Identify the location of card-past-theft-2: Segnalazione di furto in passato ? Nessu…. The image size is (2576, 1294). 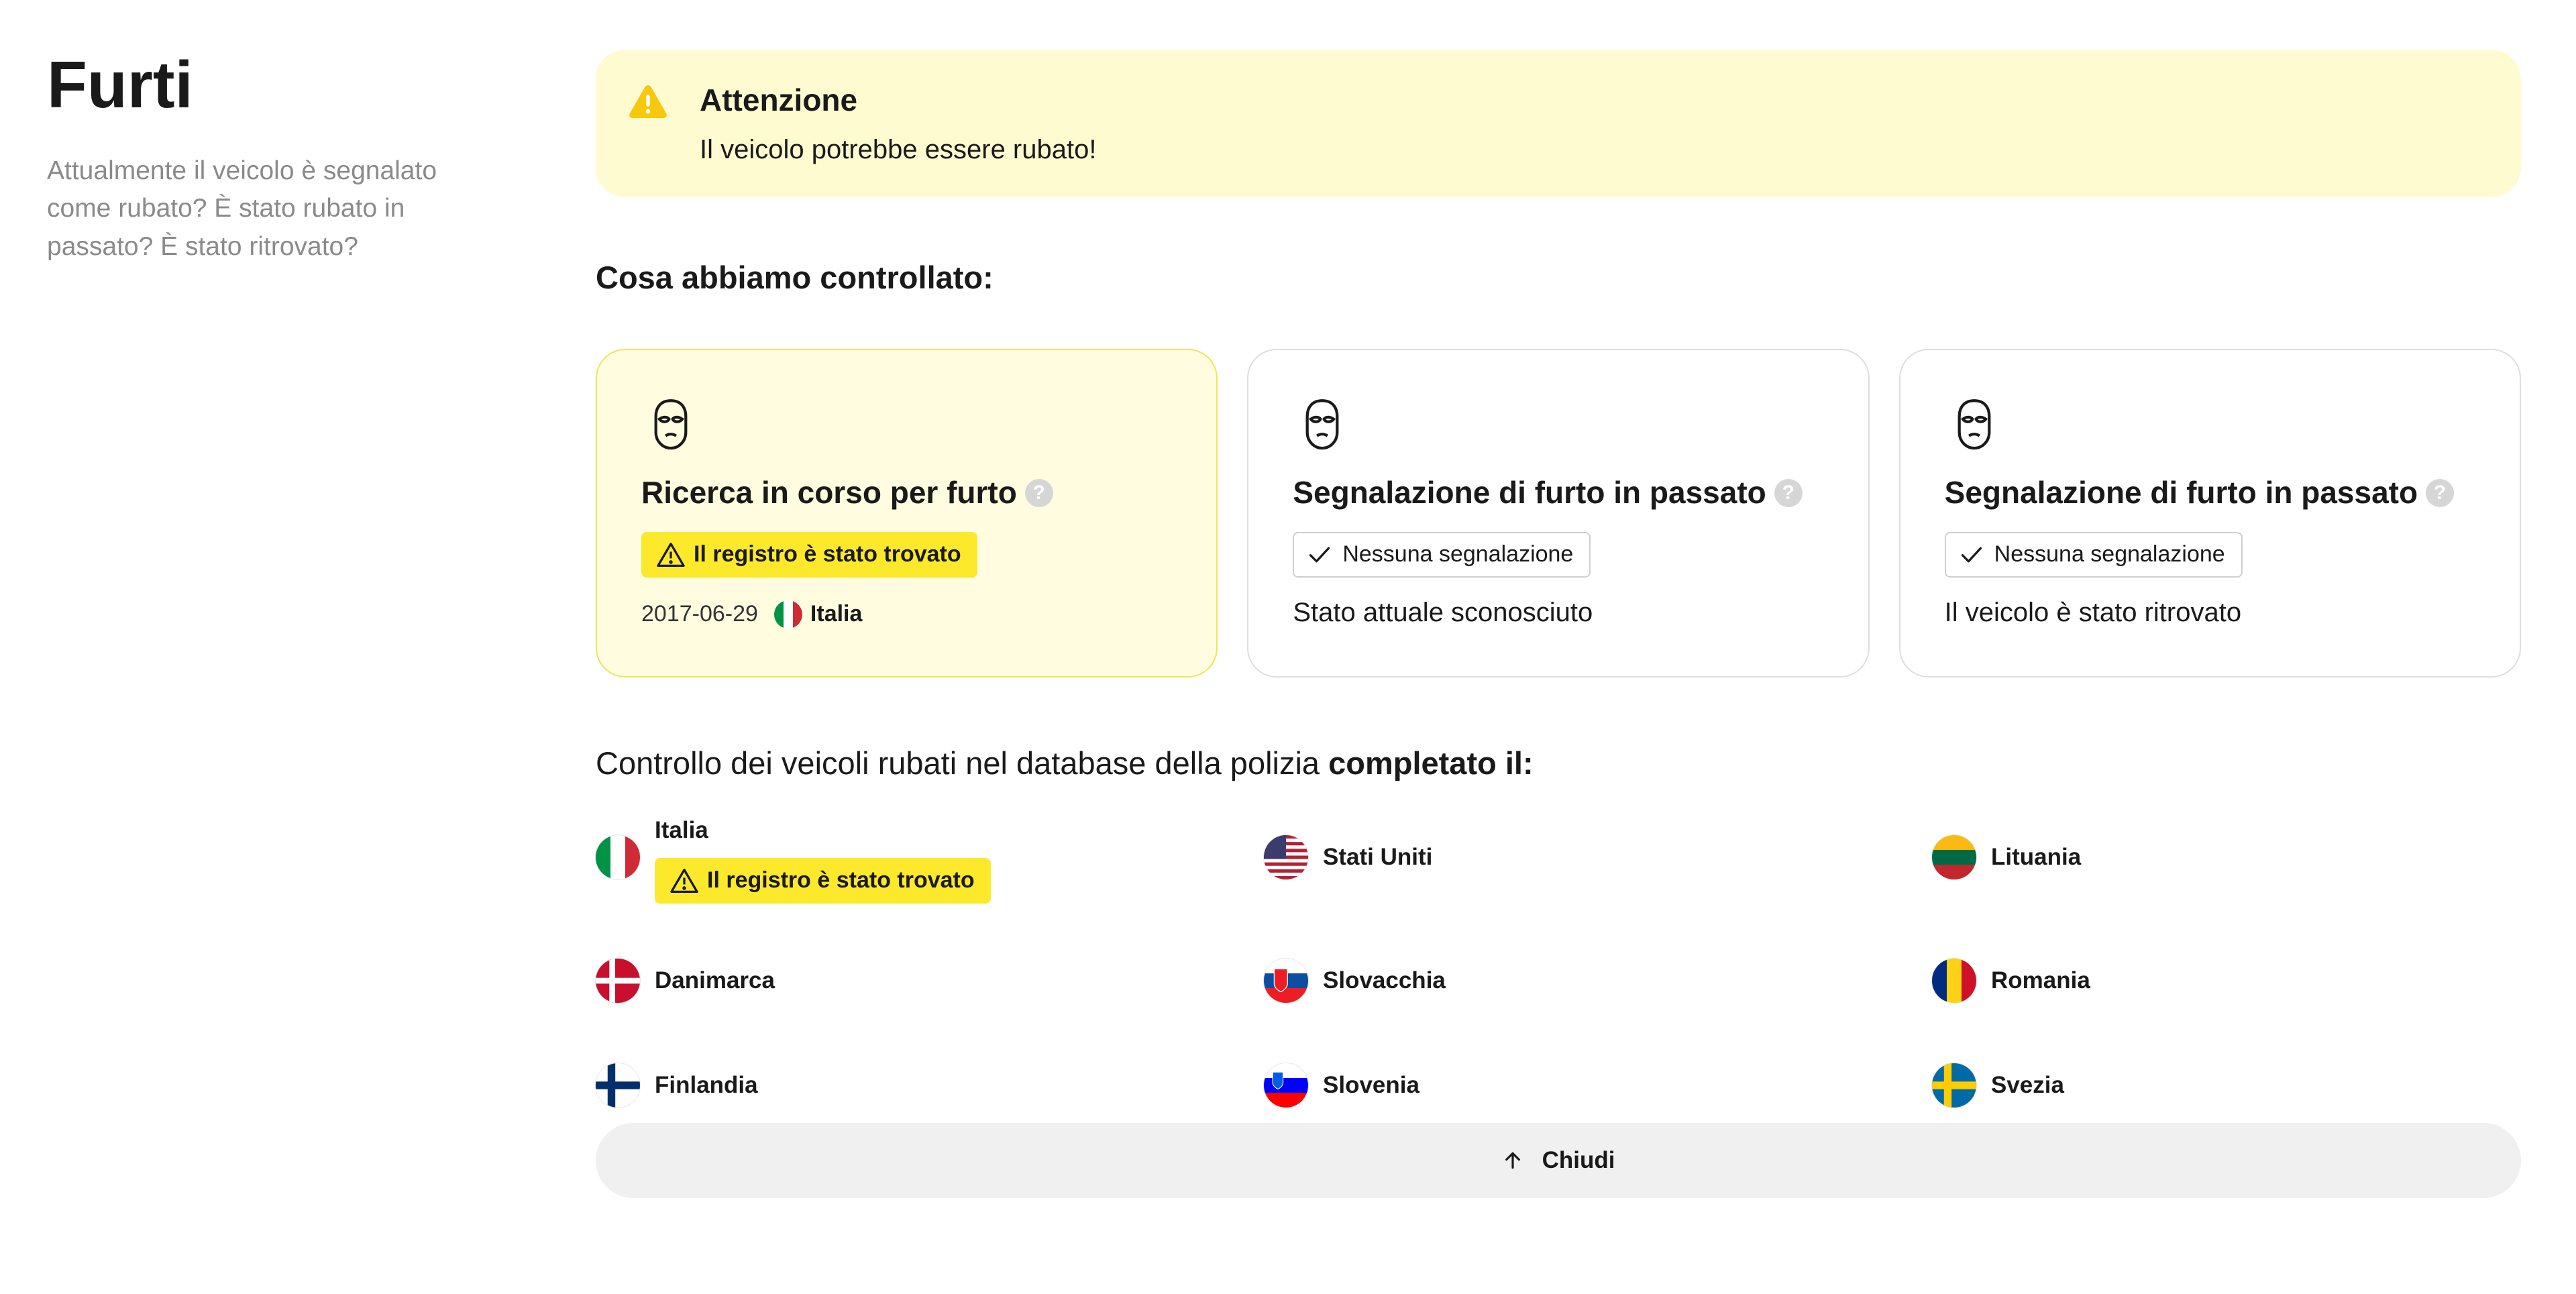
(2209, 513).